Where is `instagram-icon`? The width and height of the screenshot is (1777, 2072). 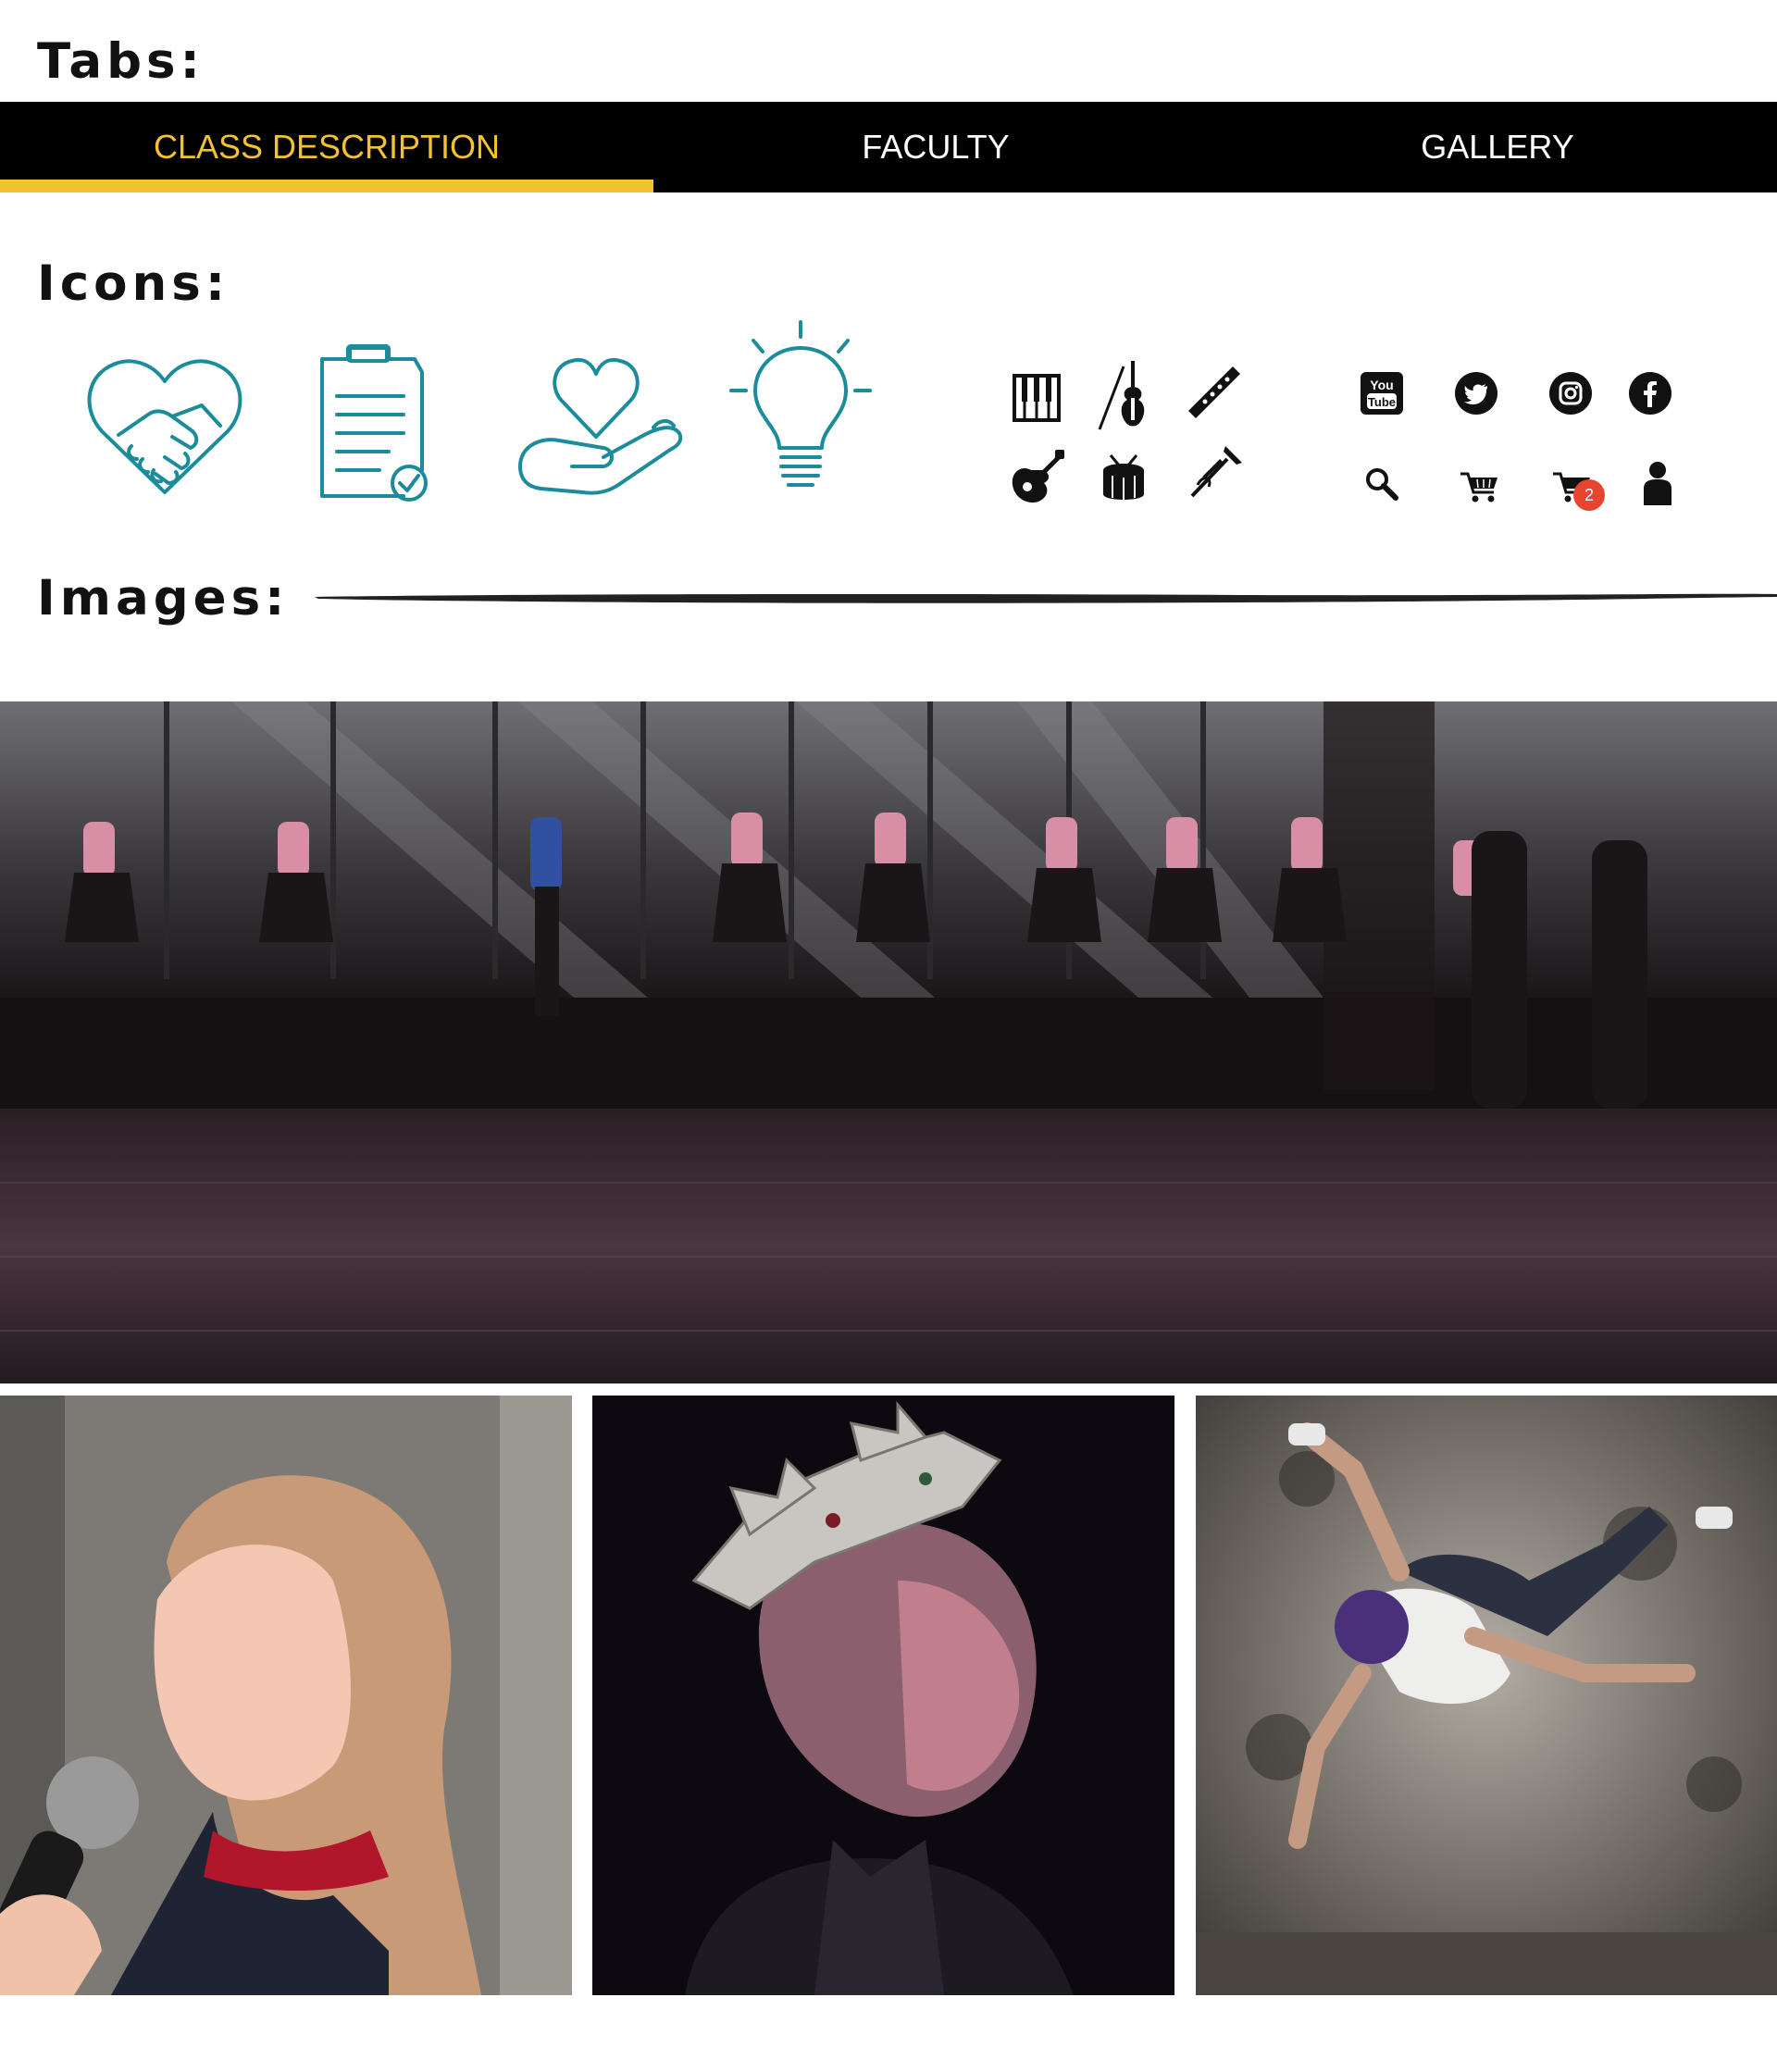
instagram-icon is located at coordinates (1570, 393).